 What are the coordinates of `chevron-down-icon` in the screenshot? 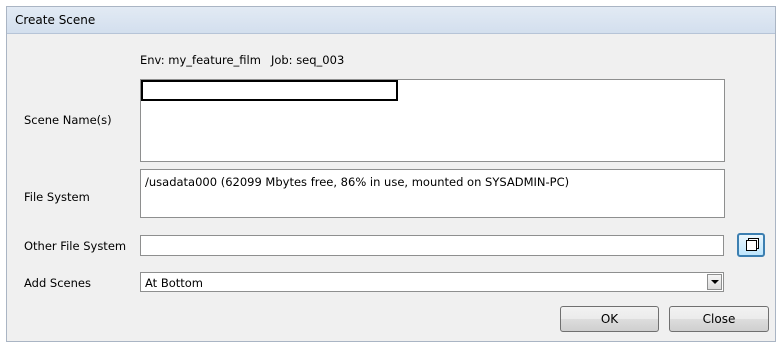 It's located at (714, 282).